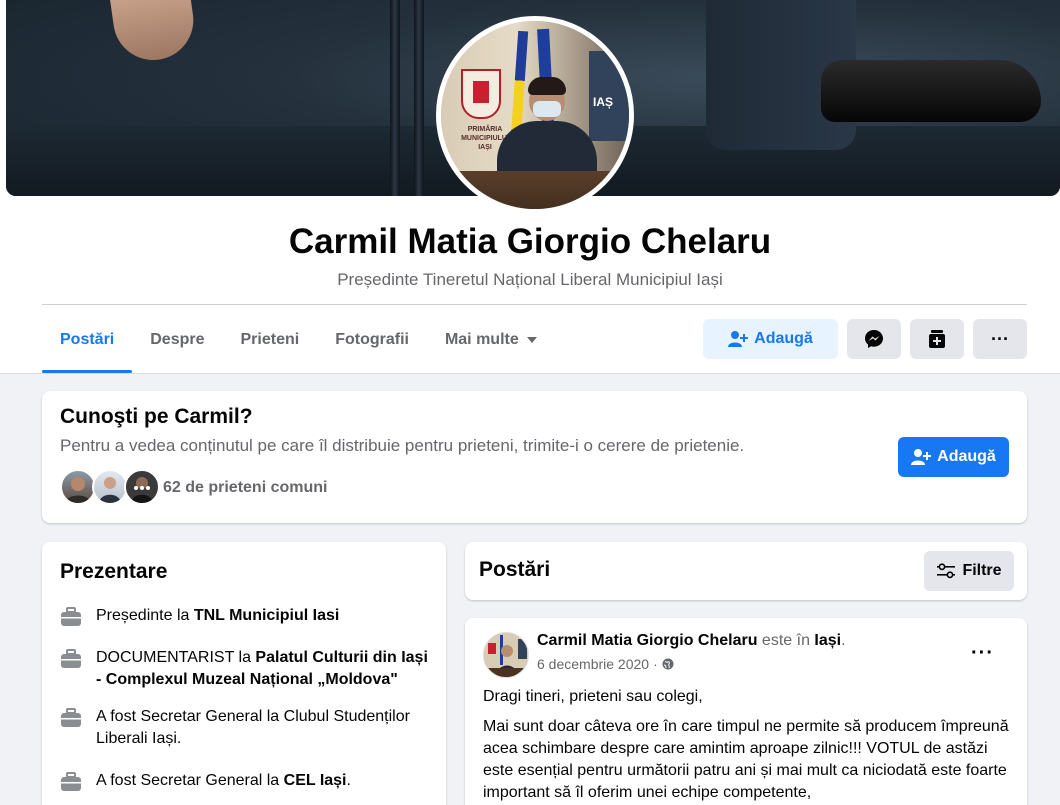  Describe the element at coordinates (530, 241) in the screenshot. I see `profile-name: Carmil Matia Giorgio Chelaru` at that location.